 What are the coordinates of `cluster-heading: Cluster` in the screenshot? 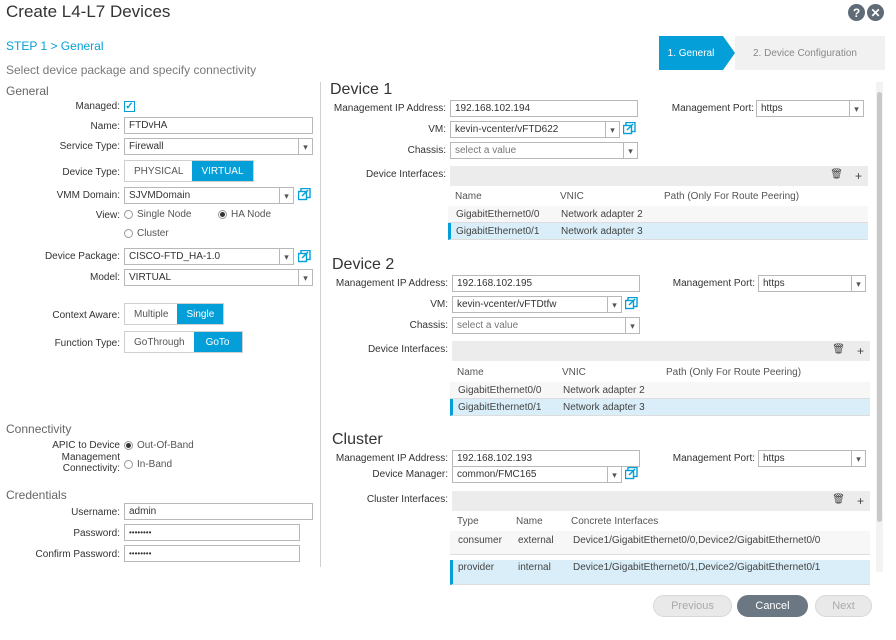 It's located at (357, 439).